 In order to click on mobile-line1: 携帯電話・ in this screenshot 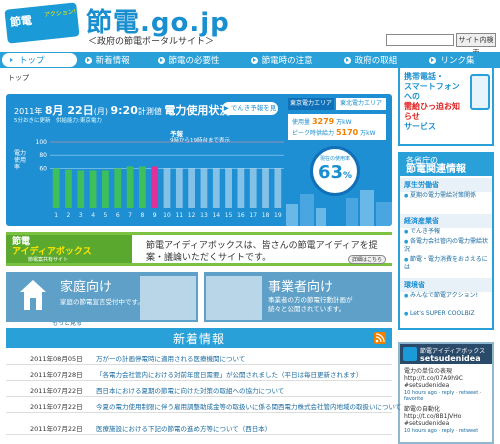, I will do `click(424, 76)`.